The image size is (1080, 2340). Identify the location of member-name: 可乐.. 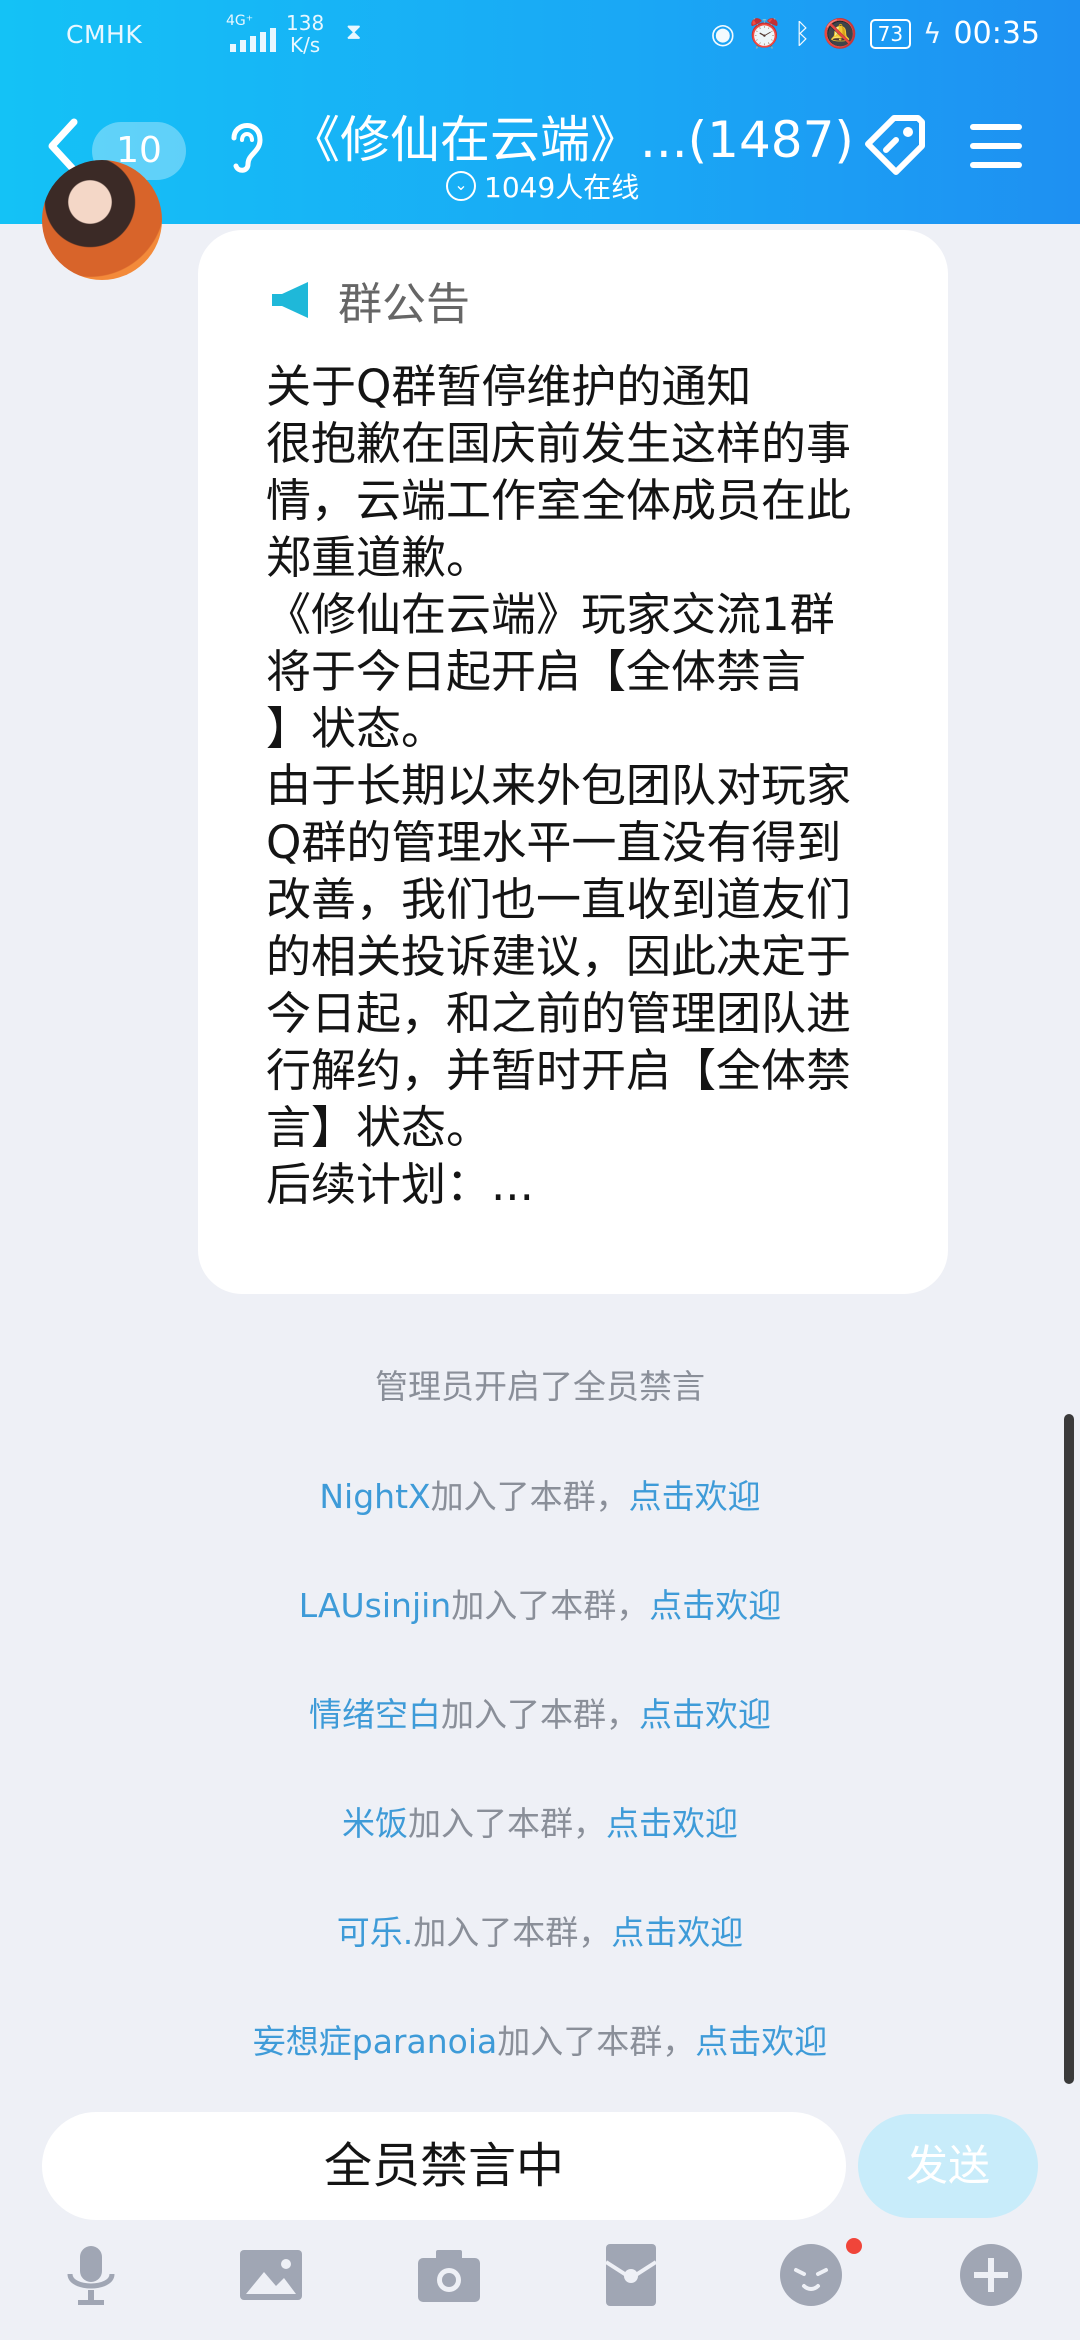
(375, 1932).